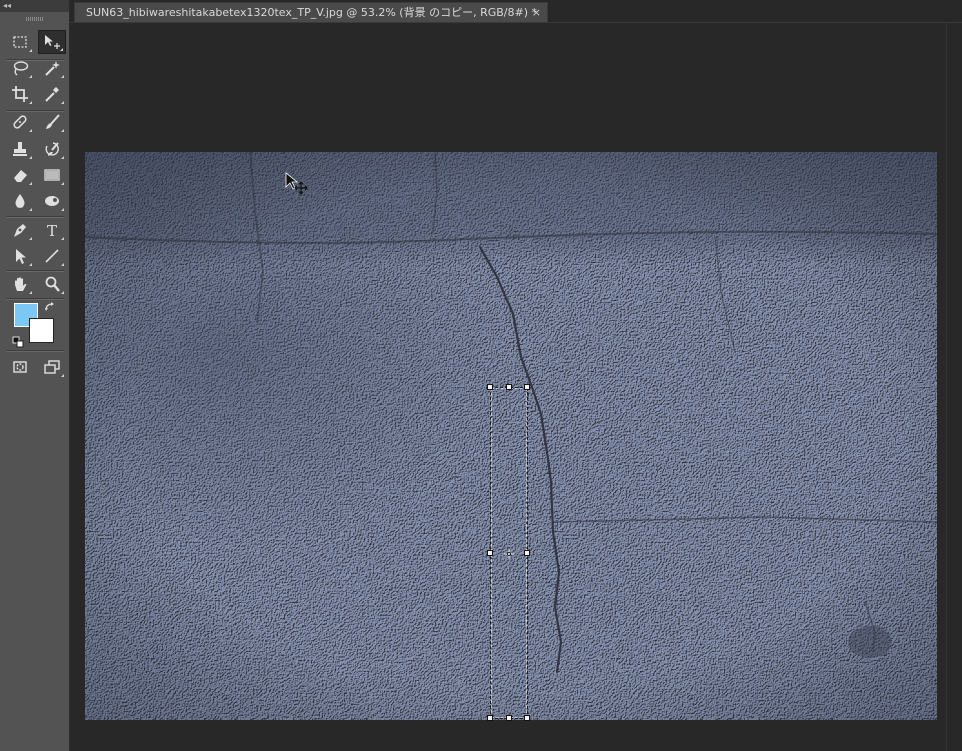 The image size is (962, 751). I want to click on move-tool-icon, so click(52, 42).